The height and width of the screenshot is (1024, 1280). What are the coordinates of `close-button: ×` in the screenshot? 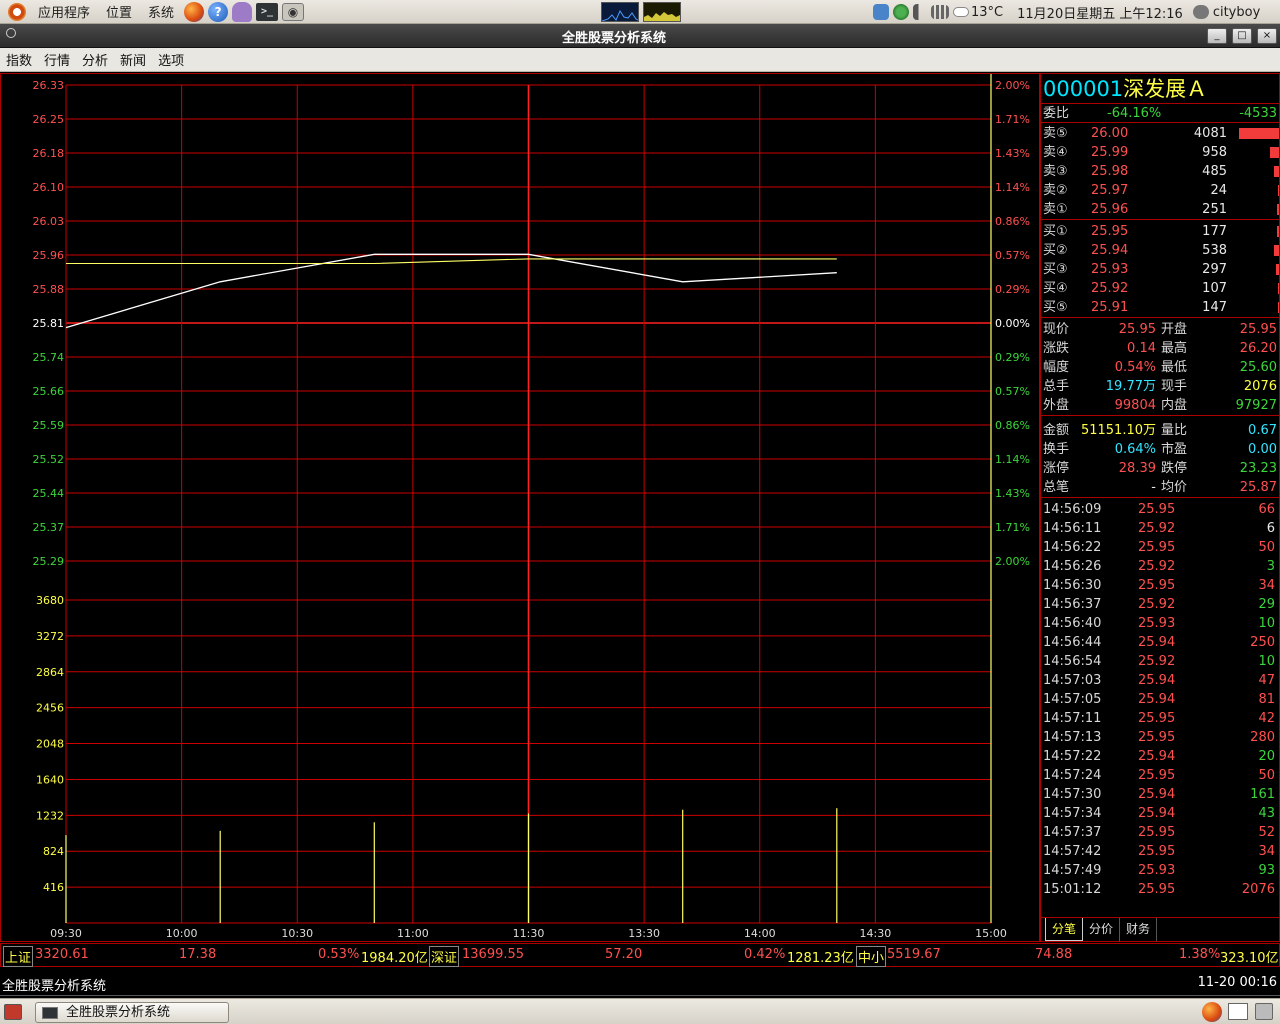 It's located at (1267, 36).